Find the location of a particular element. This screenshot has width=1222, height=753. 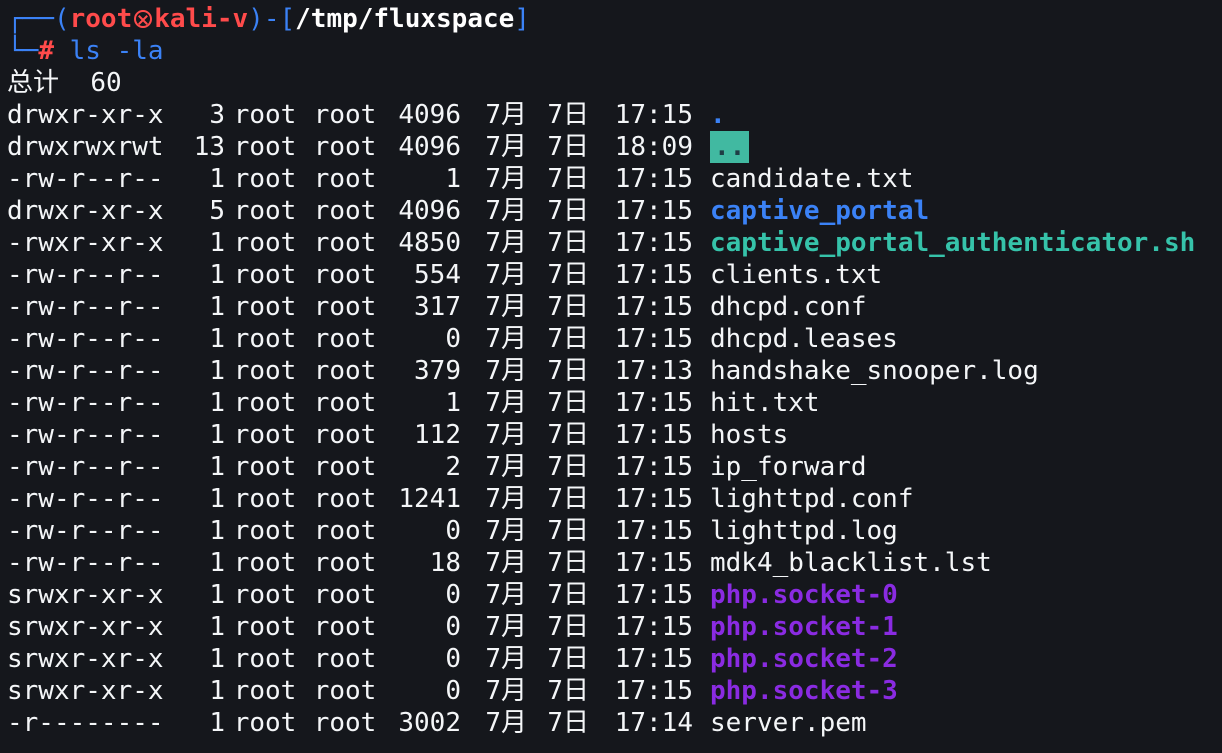

time: 17:13 is located at coordinates (653, 371).